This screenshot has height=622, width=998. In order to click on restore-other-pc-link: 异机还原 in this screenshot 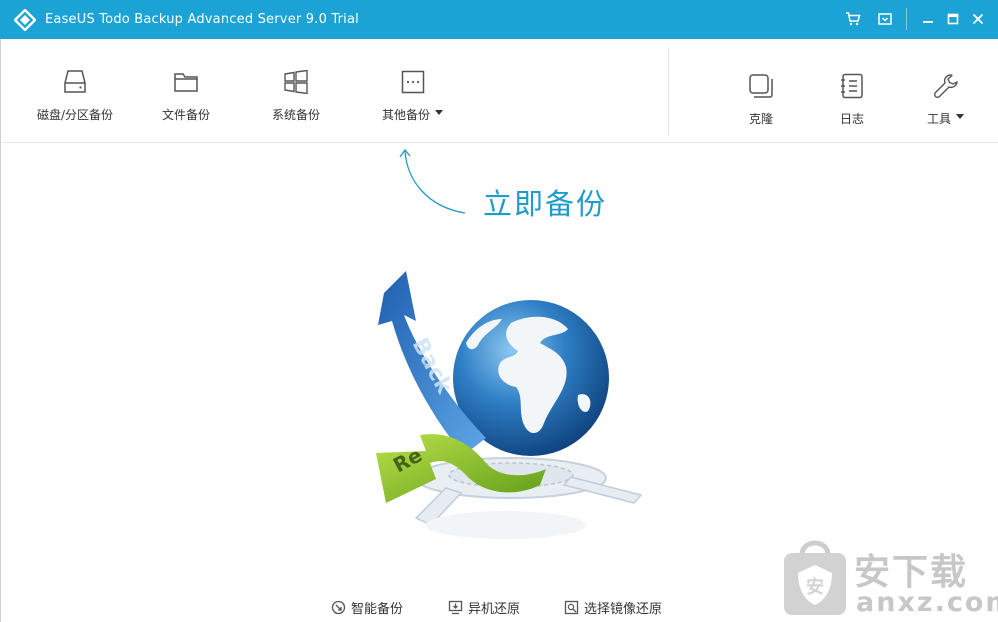, I will do `click(484, 607)`.